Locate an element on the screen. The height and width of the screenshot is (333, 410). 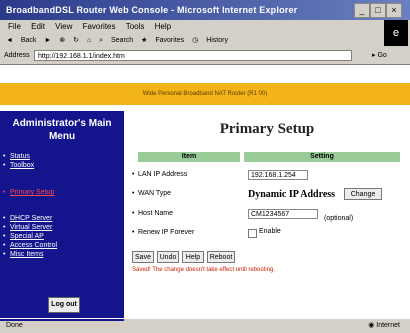
browser-logo-icon: e is located at coordinates (396, 33).